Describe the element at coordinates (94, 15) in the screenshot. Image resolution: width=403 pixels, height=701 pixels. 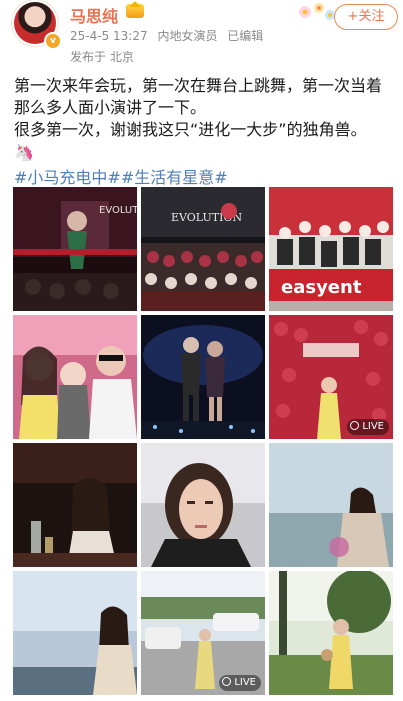
I see `author-name: 马思纯` at that location.